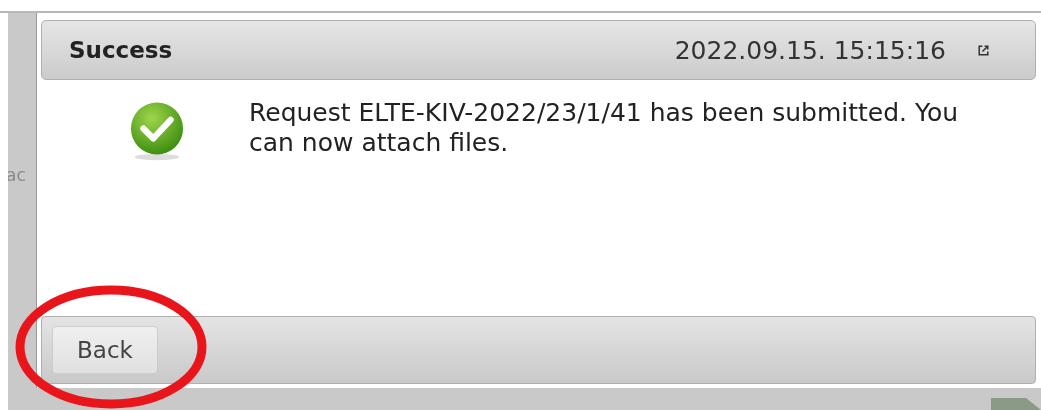  Describe the element at coordinates (604, 128) in the screenshot. I see `message-text: Request ELTE-KIV-2022/23/1/41 has been submitted. You can now attach files.` at that location.